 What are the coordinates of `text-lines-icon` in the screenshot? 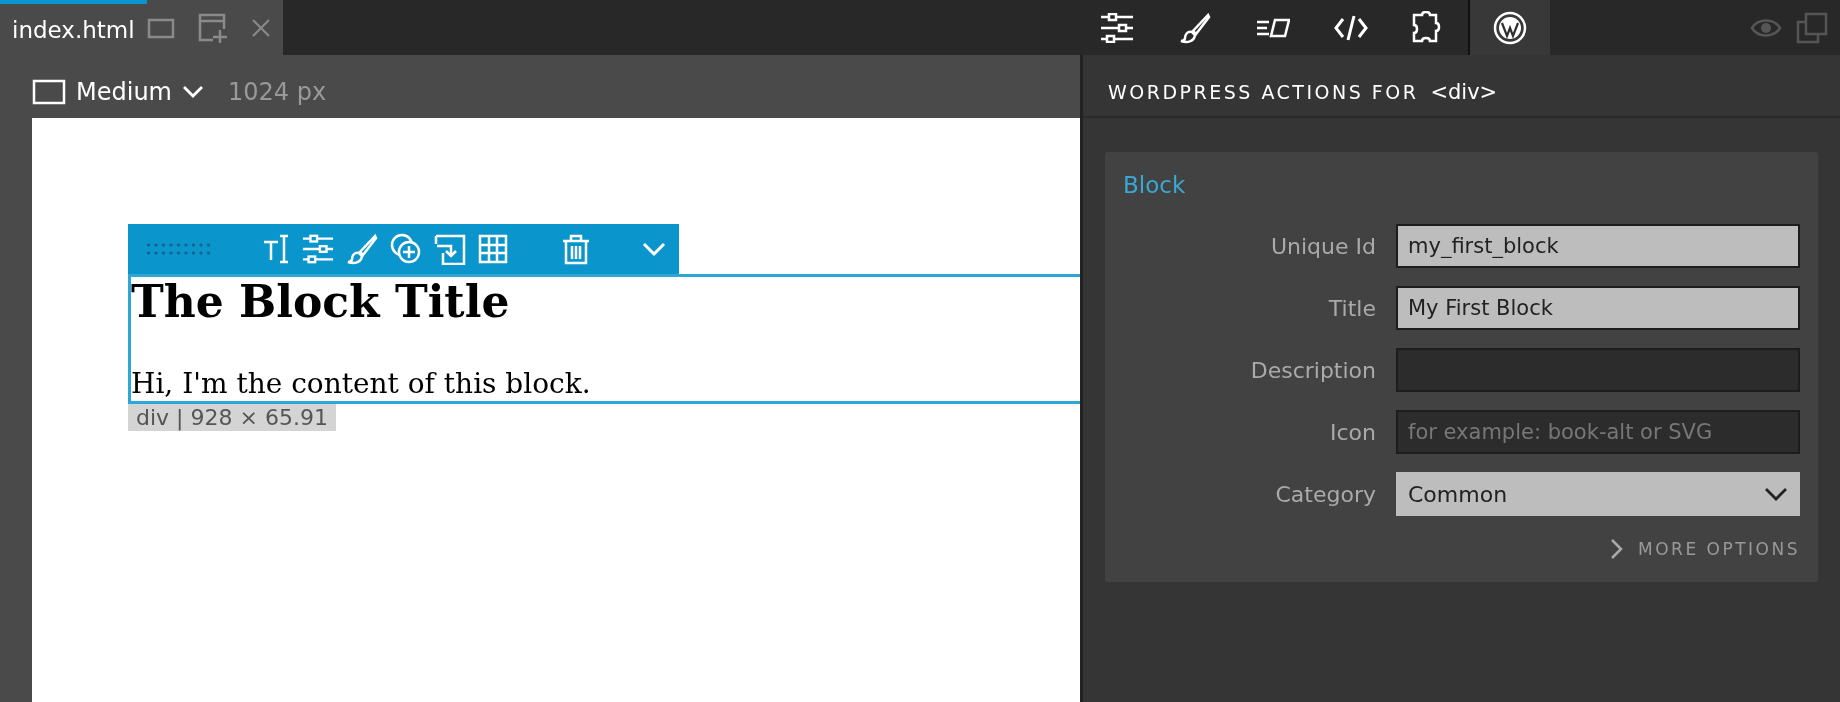 It's located at (1273, 27).